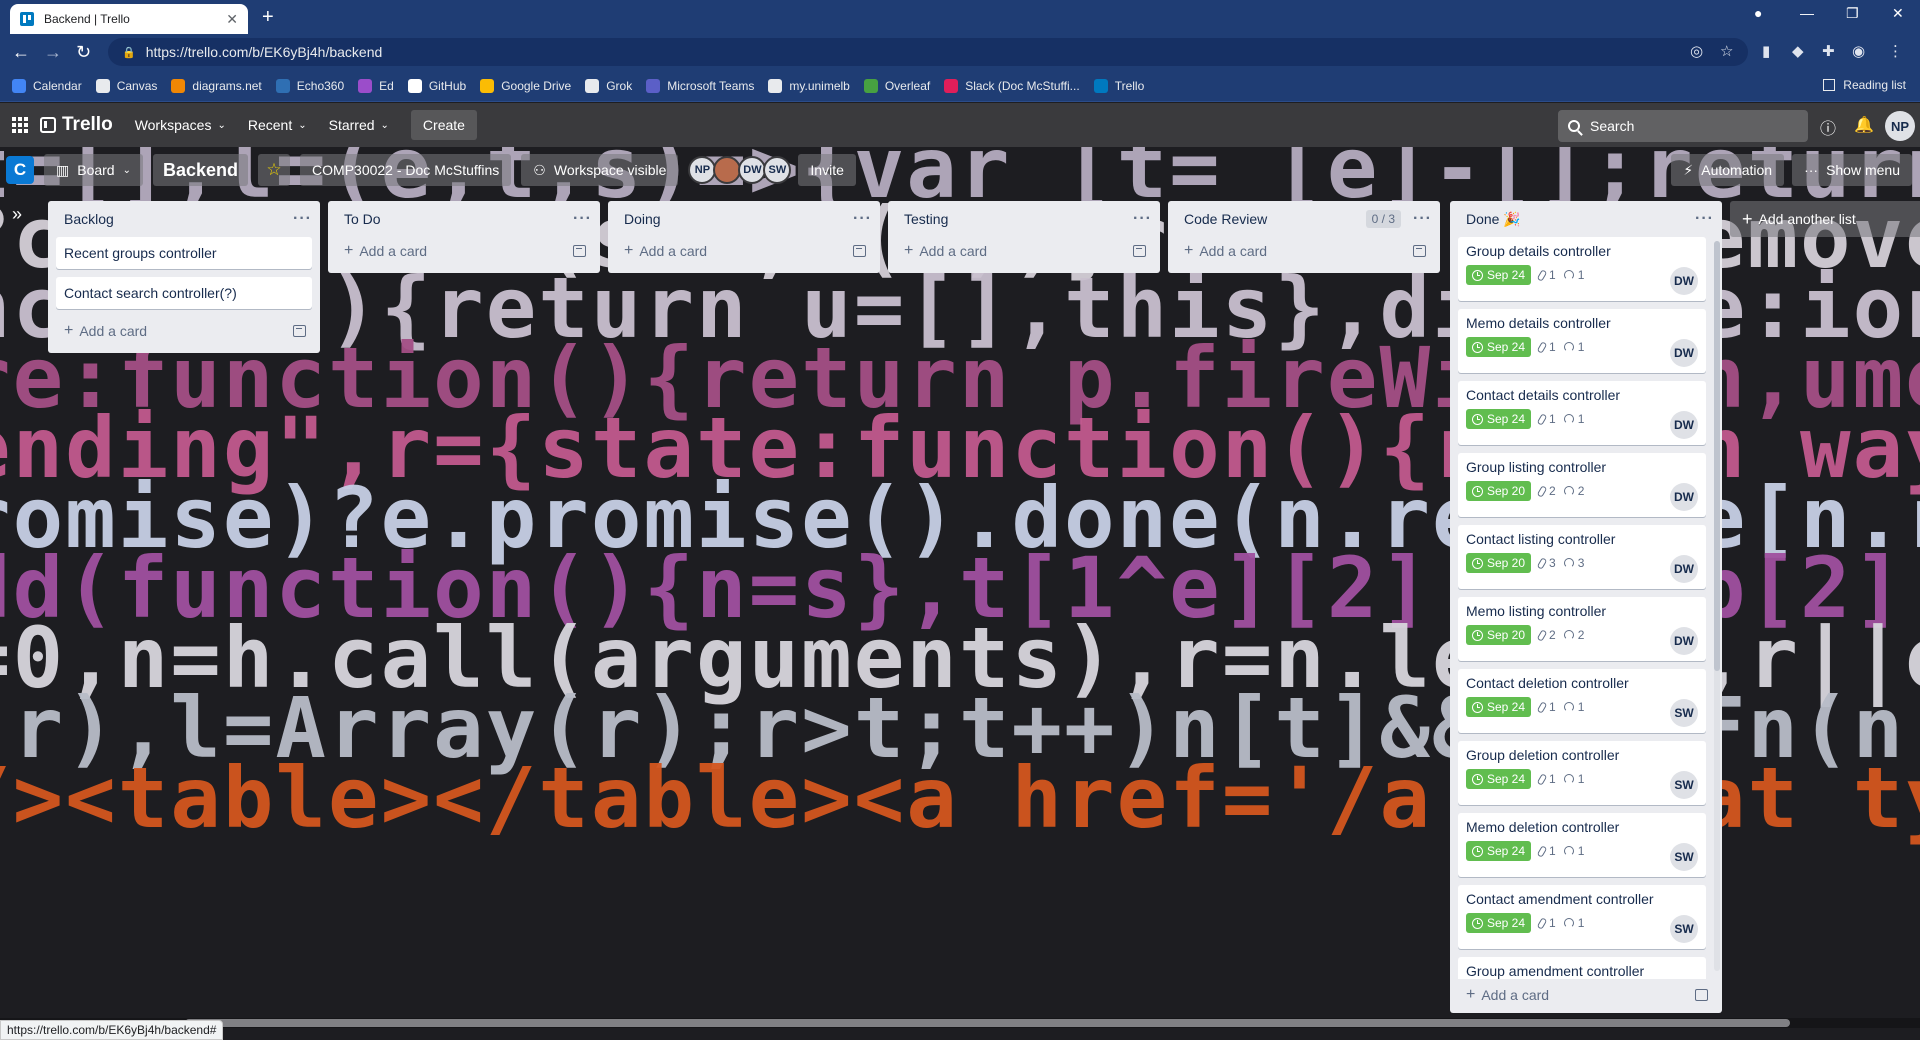  What do you see at coordinates (458, 219) in the screenshot?
I see `list-title: To Do` at bounding box center [458, 219].